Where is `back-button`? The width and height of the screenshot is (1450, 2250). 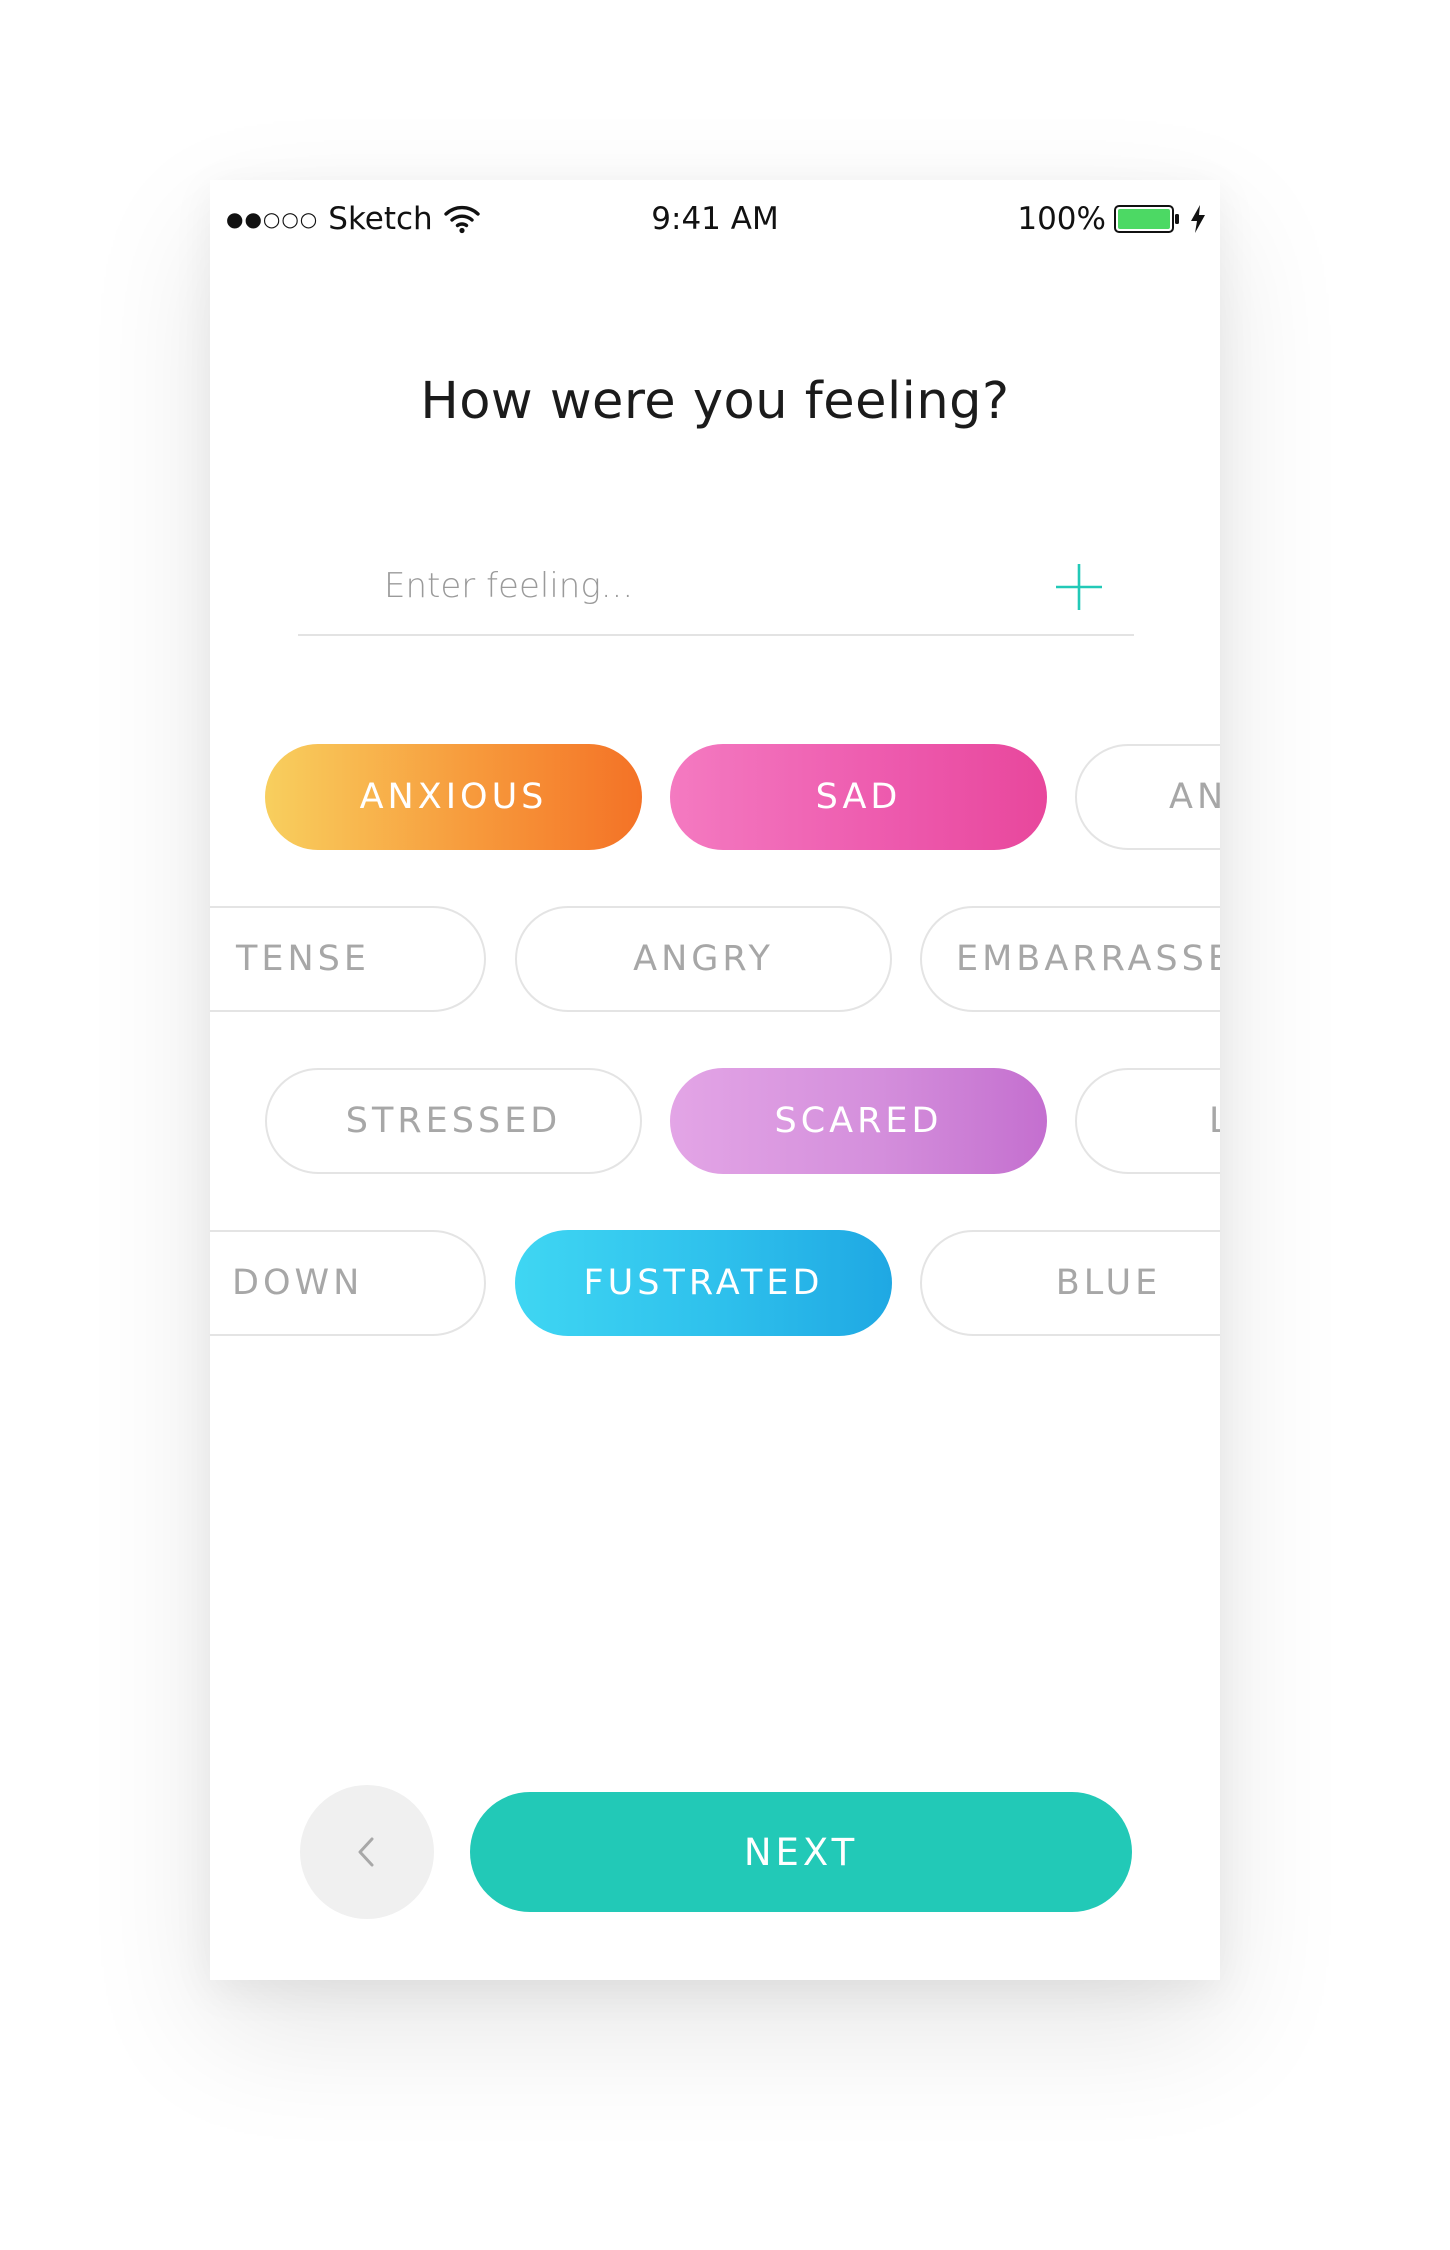
back-button is located at coordinates (367, 1852).